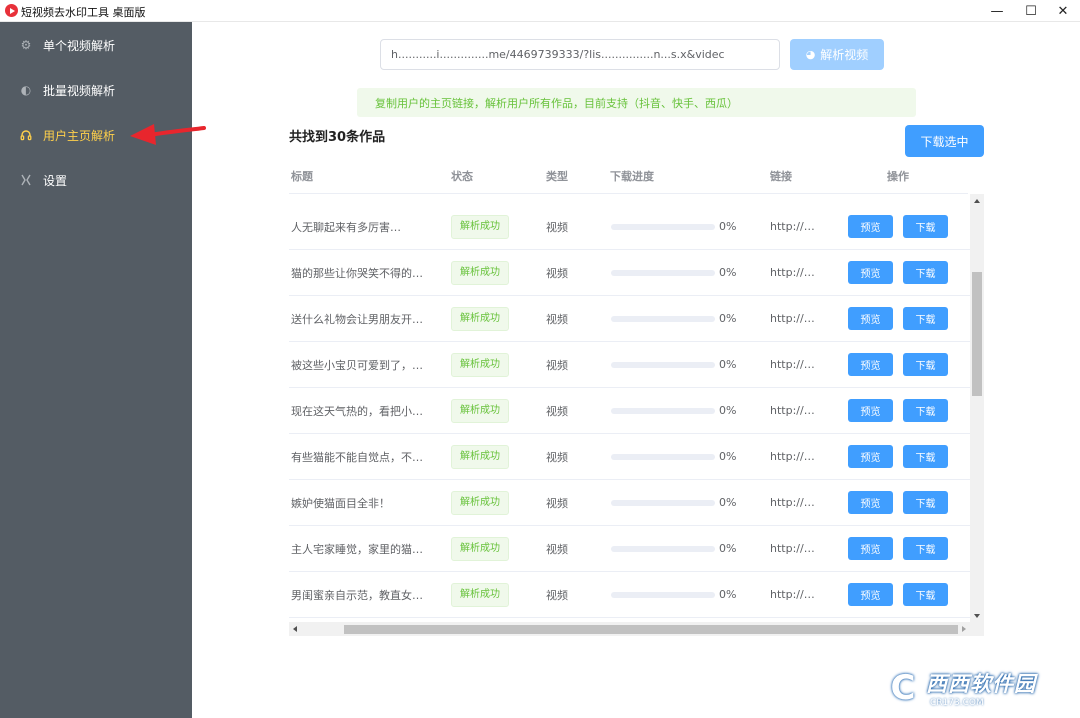 The width and height of the screenshot is (1080, 718). Describe the element at coordinates (944, 141) in the screenshot. I see `download-selected-button: 下载选中` at that location.